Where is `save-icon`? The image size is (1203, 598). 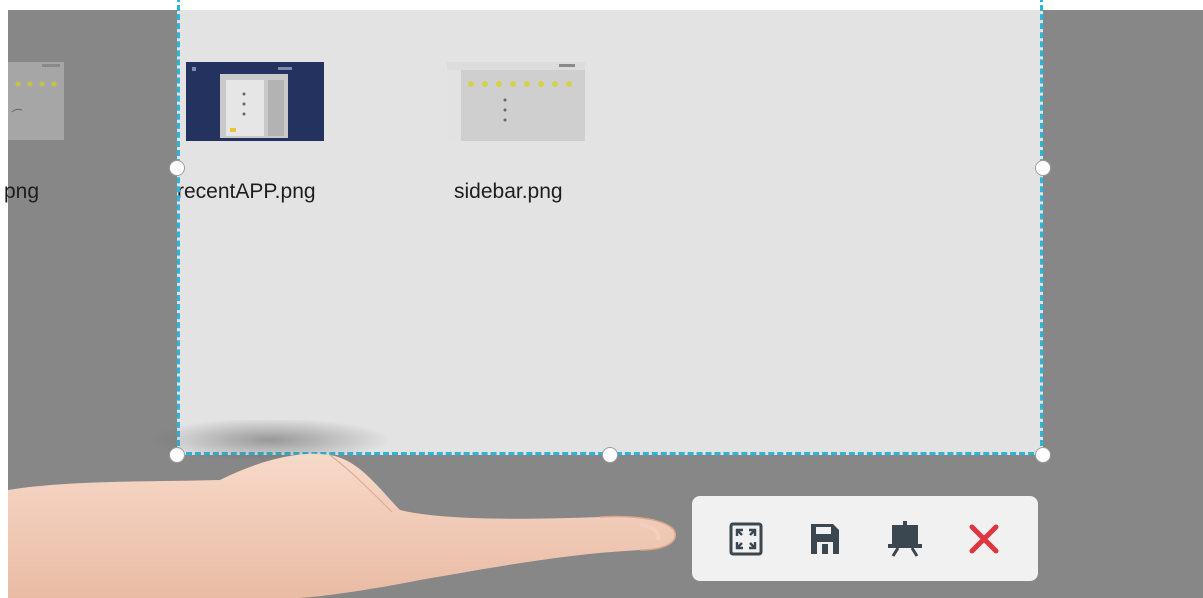
save-icon is located at coordinates (825, 538).